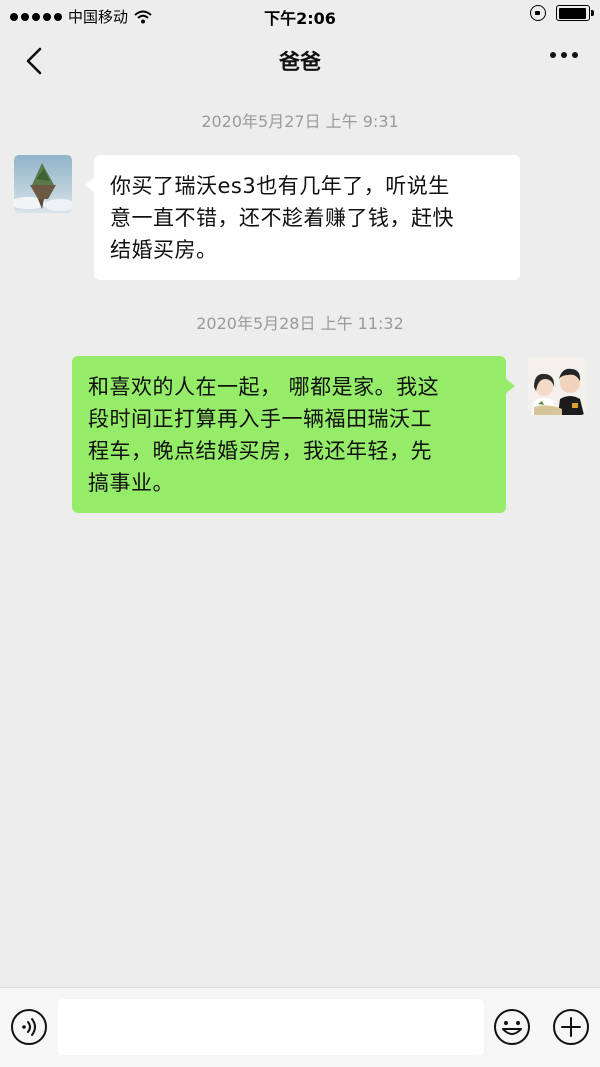 The height and width of the screenshot is (1067, 600). I want to click on my-avatar, so click(557, 386).